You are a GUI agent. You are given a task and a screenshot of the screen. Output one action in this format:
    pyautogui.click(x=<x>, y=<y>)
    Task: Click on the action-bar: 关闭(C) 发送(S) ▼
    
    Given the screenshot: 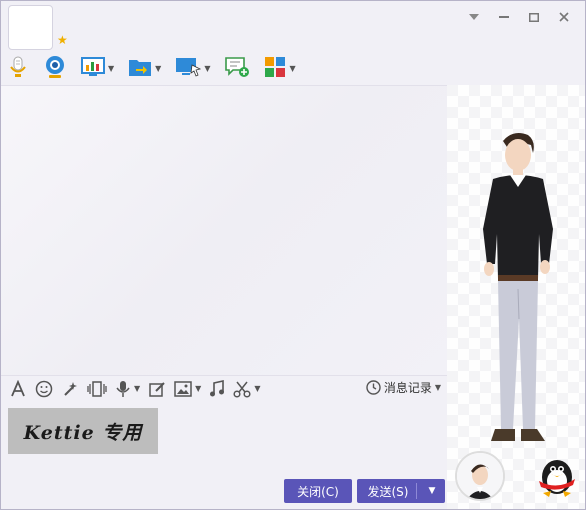 What is the action you would take?
    pyautogui.click(x=224, y=492)
    